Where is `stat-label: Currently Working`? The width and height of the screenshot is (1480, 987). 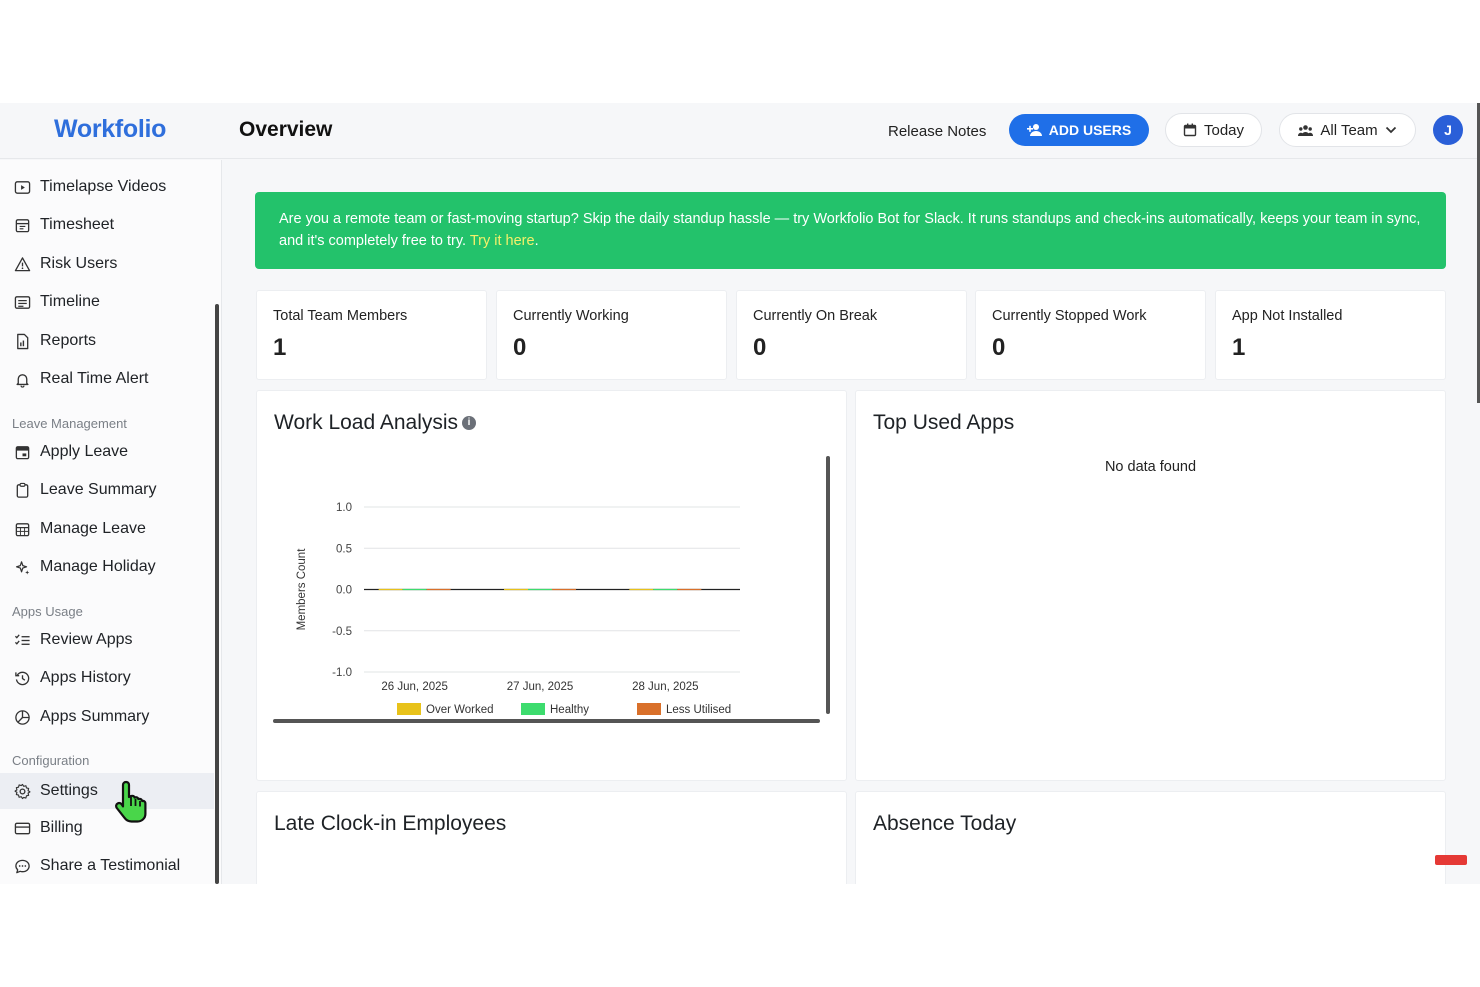
stat-label: Currently Working is located at coordinates (571, 316).